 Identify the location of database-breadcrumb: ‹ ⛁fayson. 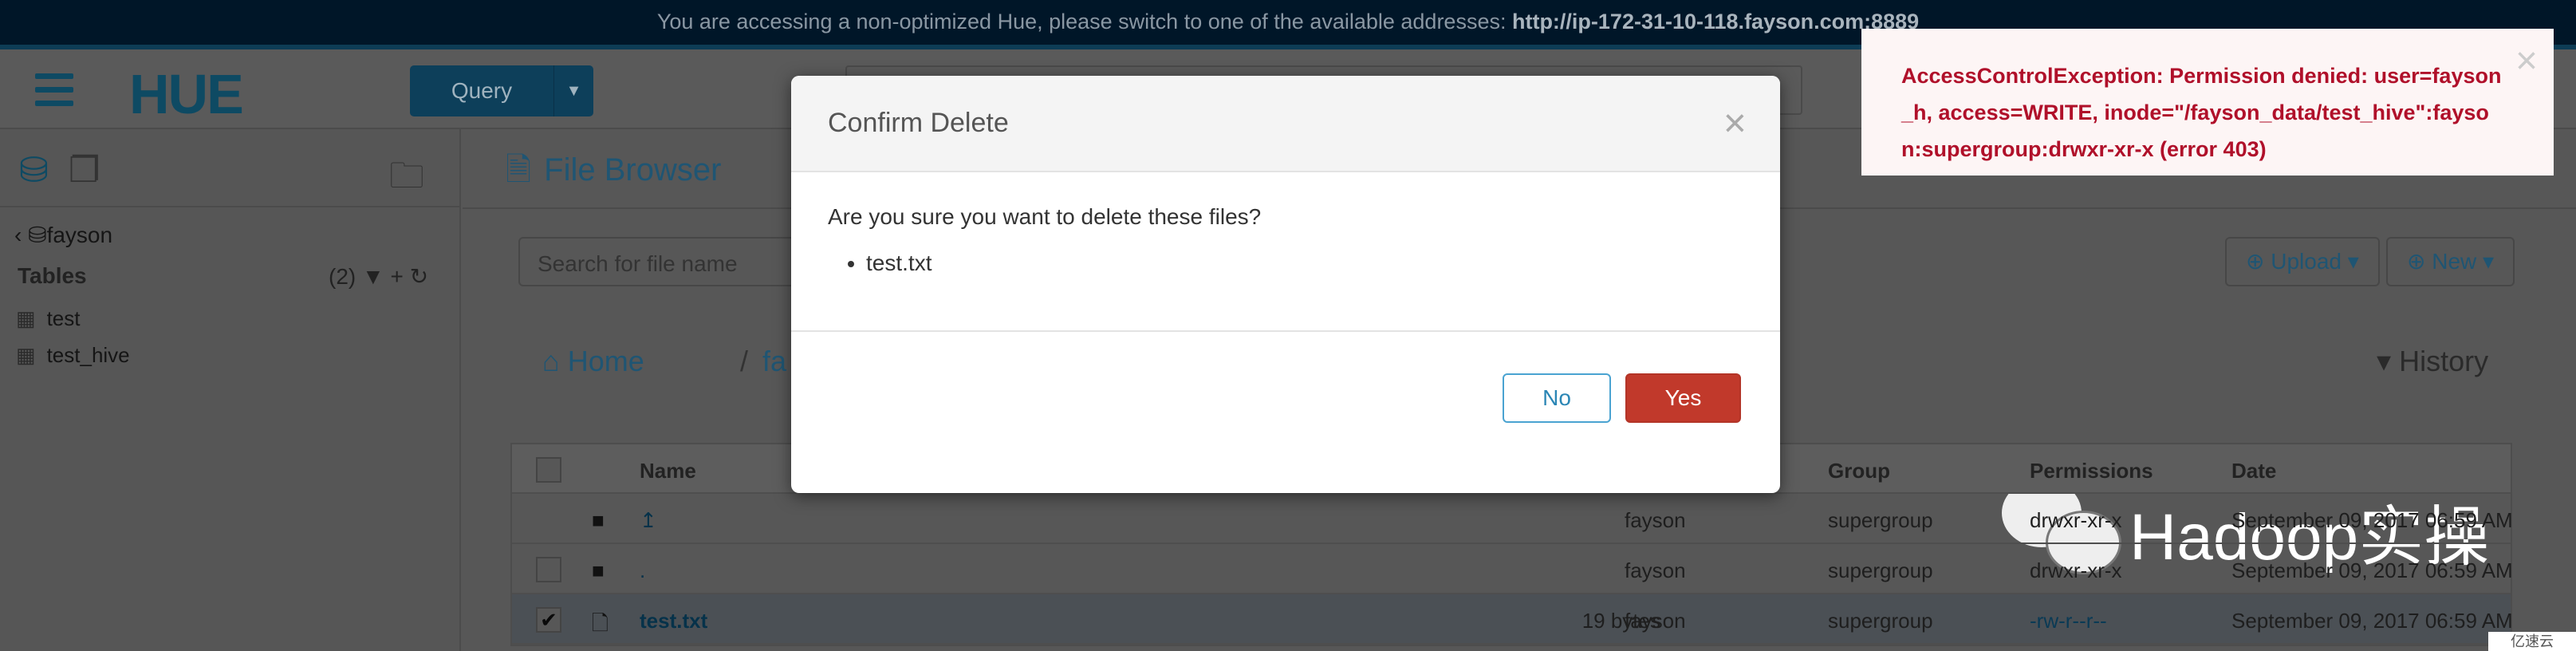
(63, 235).